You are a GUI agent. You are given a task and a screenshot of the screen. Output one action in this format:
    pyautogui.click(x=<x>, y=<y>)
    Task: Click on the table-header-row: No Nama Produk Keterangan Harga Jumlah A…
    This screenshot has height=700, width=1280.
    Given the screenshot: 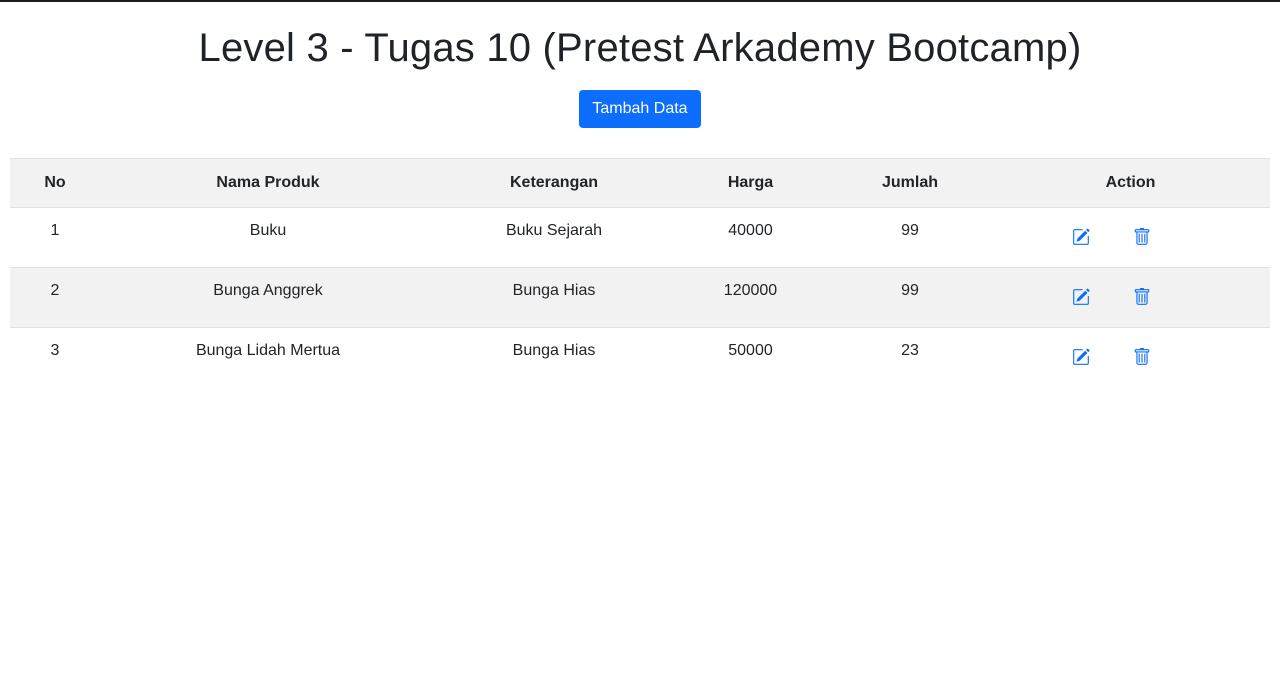 What is the action you would take?
    pyautogui.click(x=640, y=183)
    